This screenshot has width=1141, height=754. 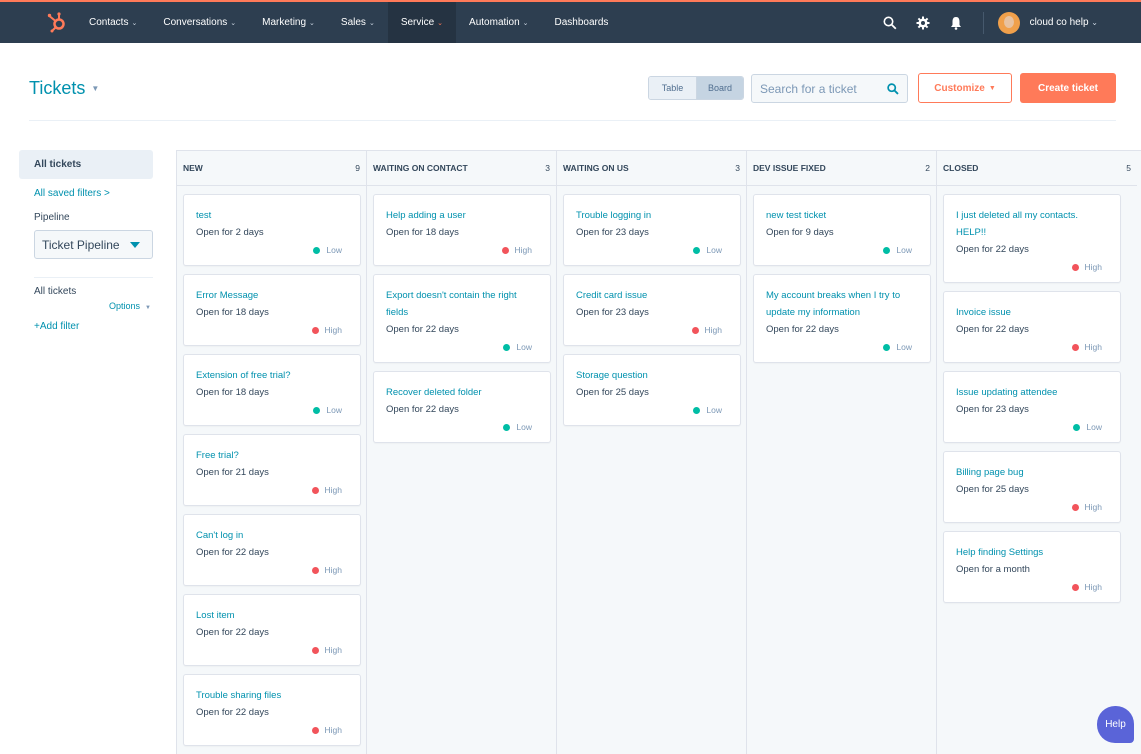 What do you see at coordinates (1068, 88) in the screenshot?
I see `create-ticket-button: Create ticket` at bounding box center [1068, 88].